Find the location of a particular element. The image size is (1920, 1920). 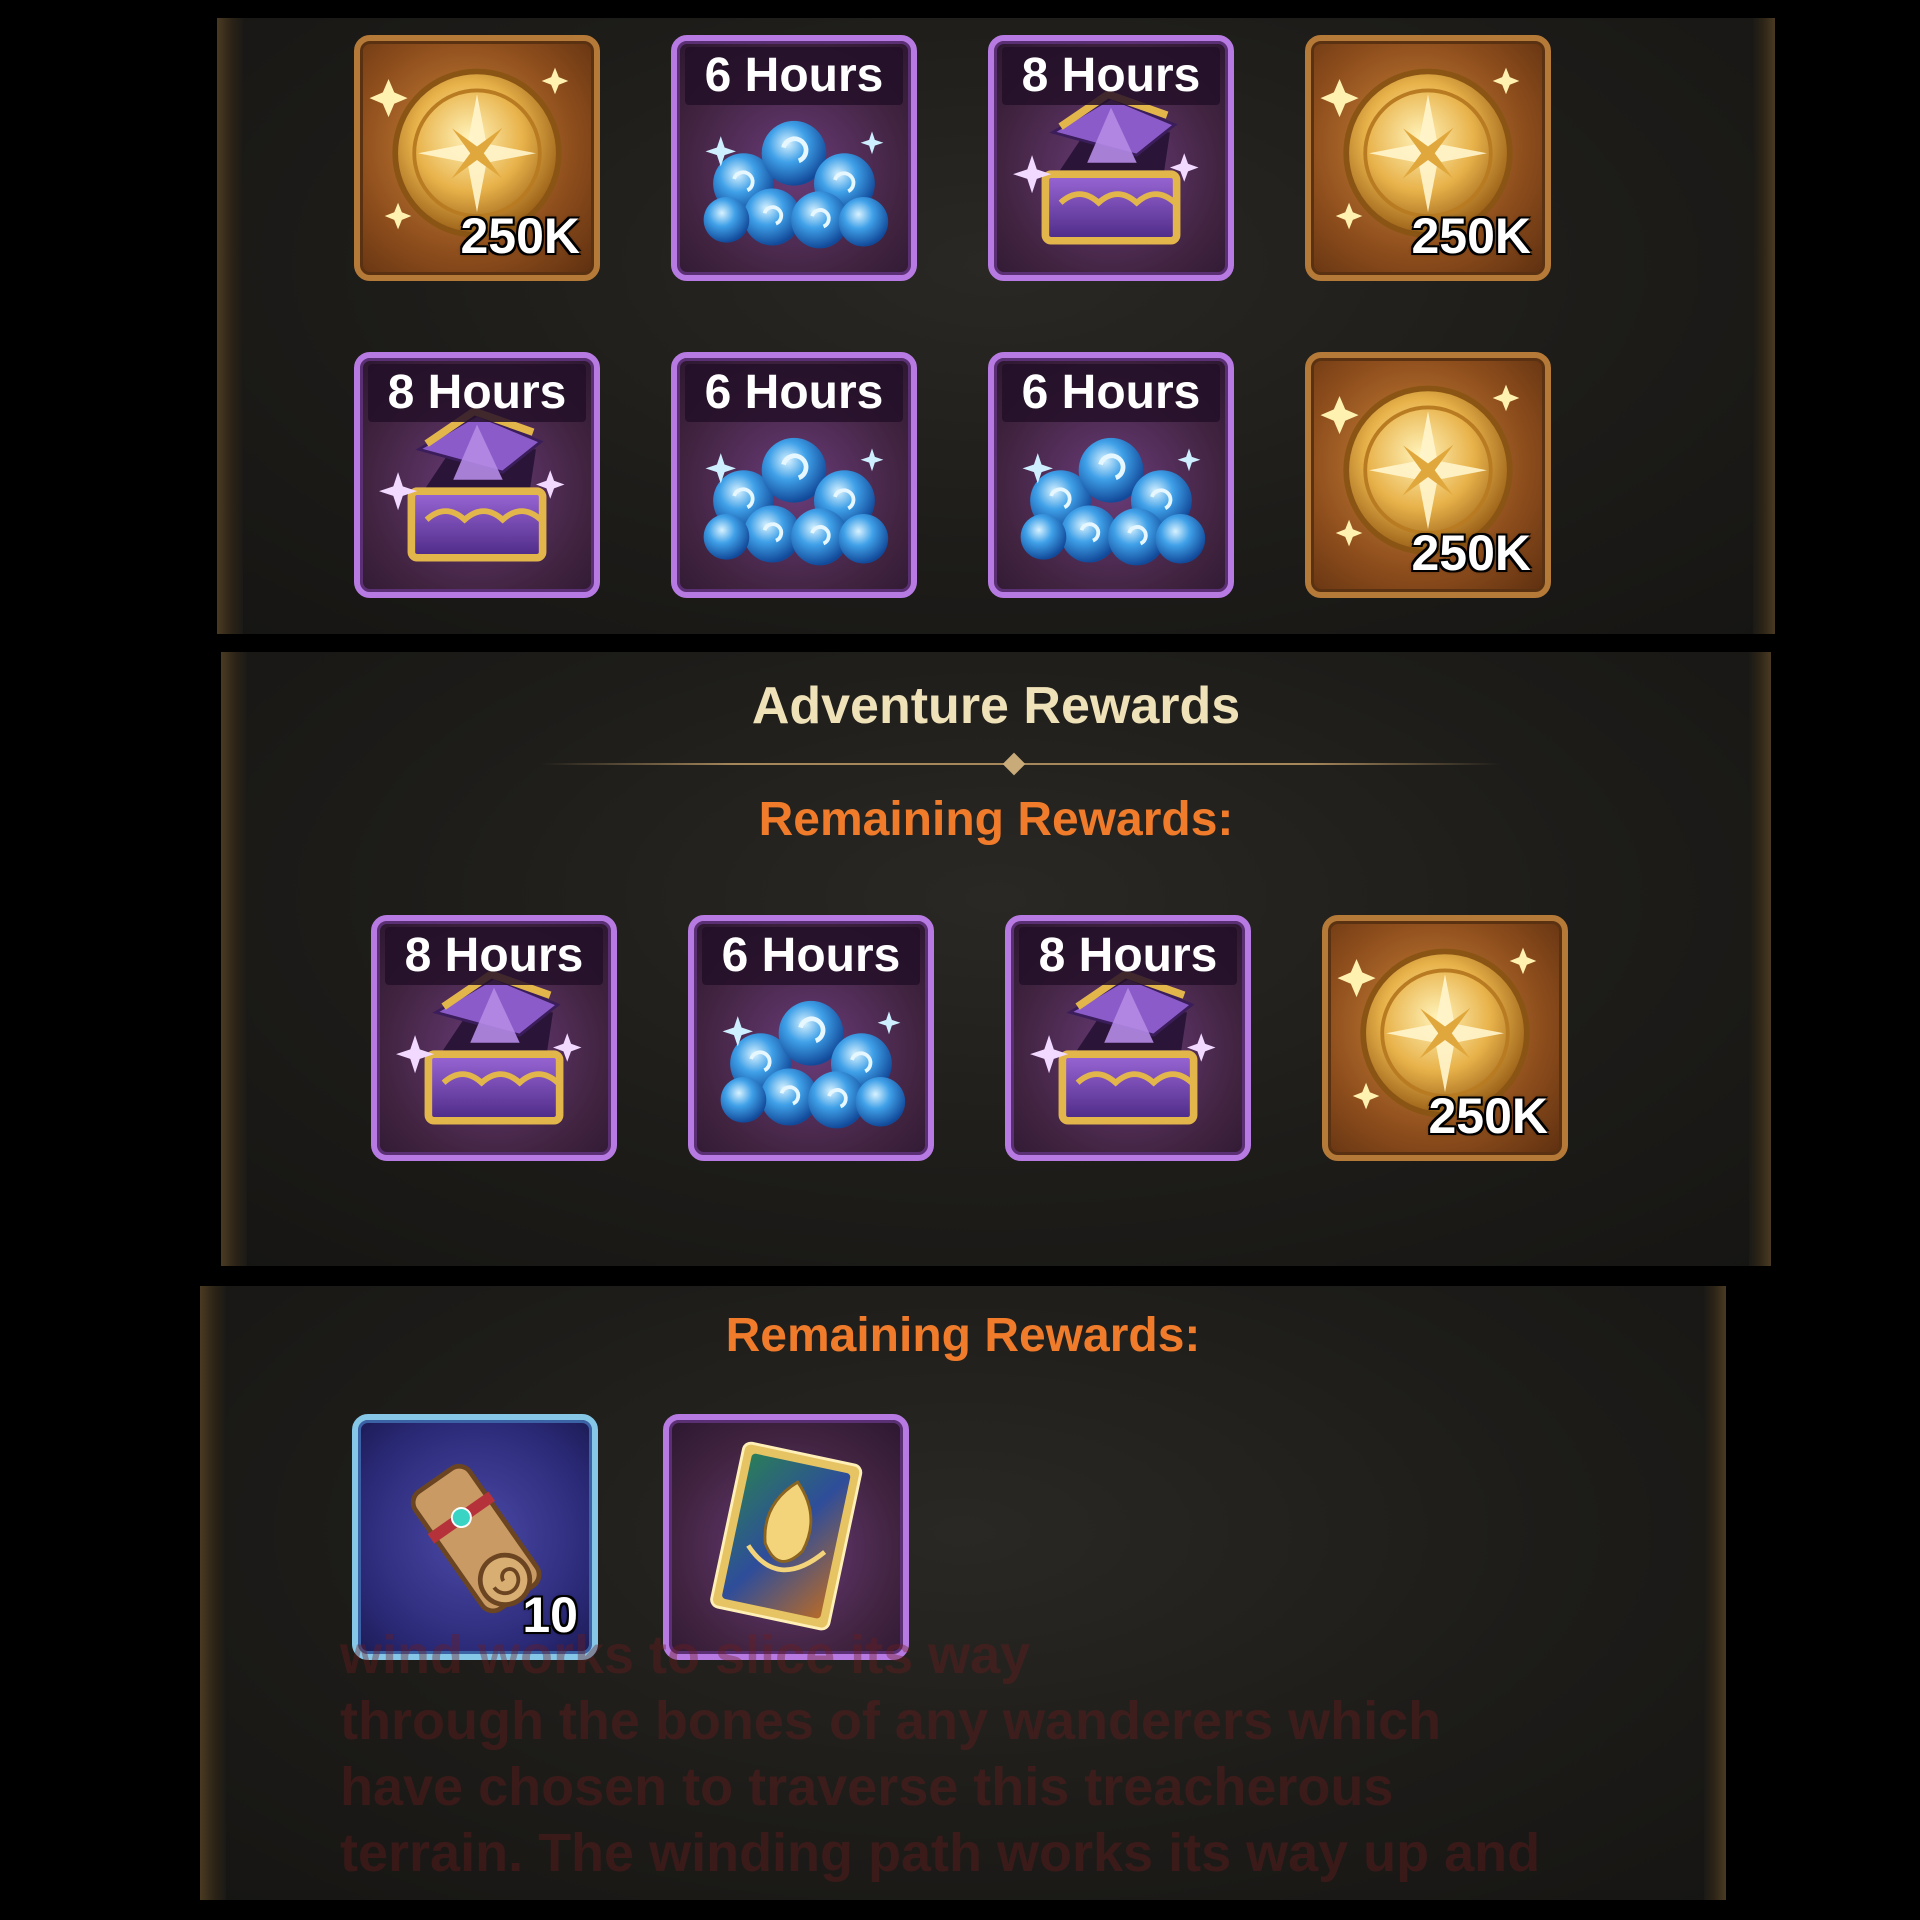

reward-hero-card is located at coordinates (786, 1537).